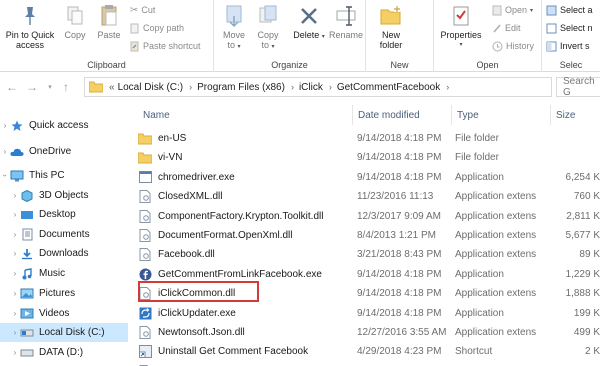  Describe the element at coordinates (27, 195) in the screenshot. I see `cube-icon` at that location.